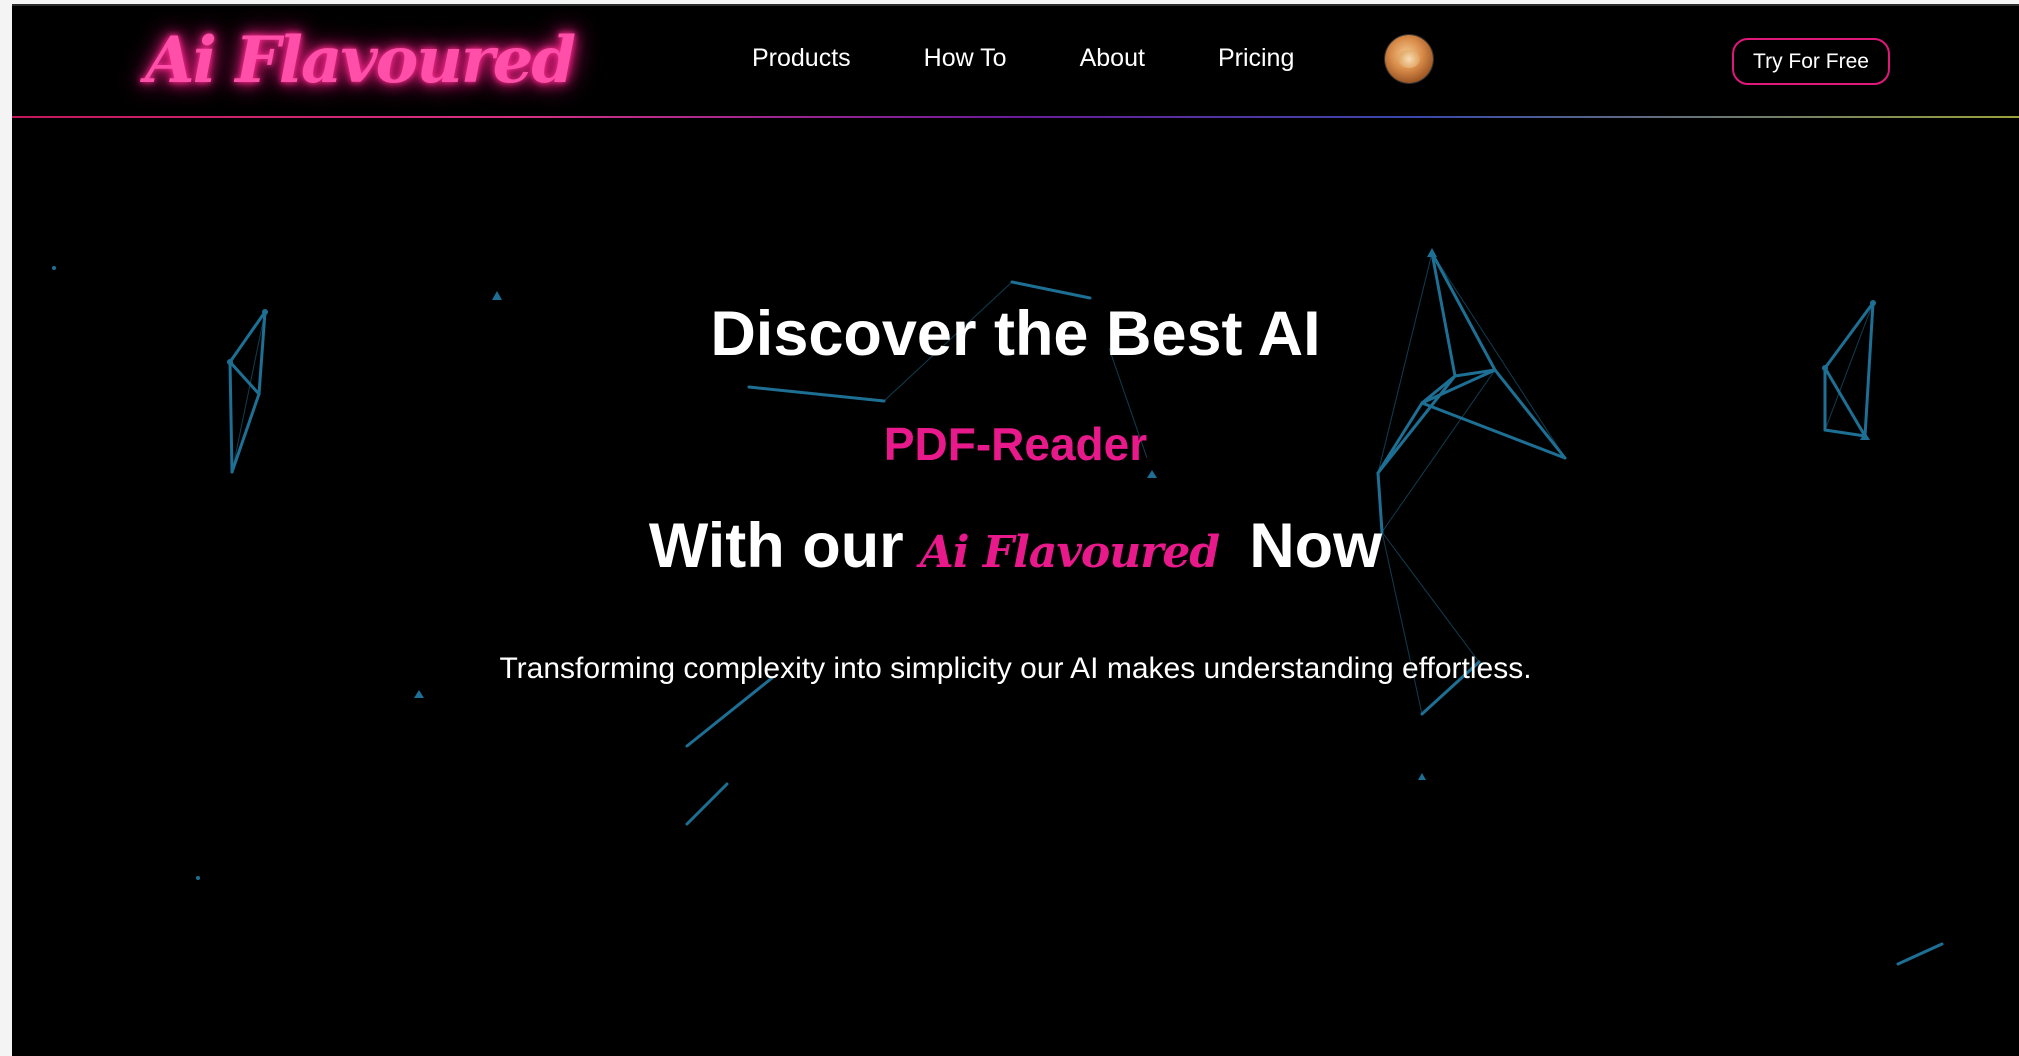 This screenshot has width=2019, height=1056. Describe the element at coordinates (360, 61) in the screenshot. I see `brand-logo: Ai Flavoured` at that location.